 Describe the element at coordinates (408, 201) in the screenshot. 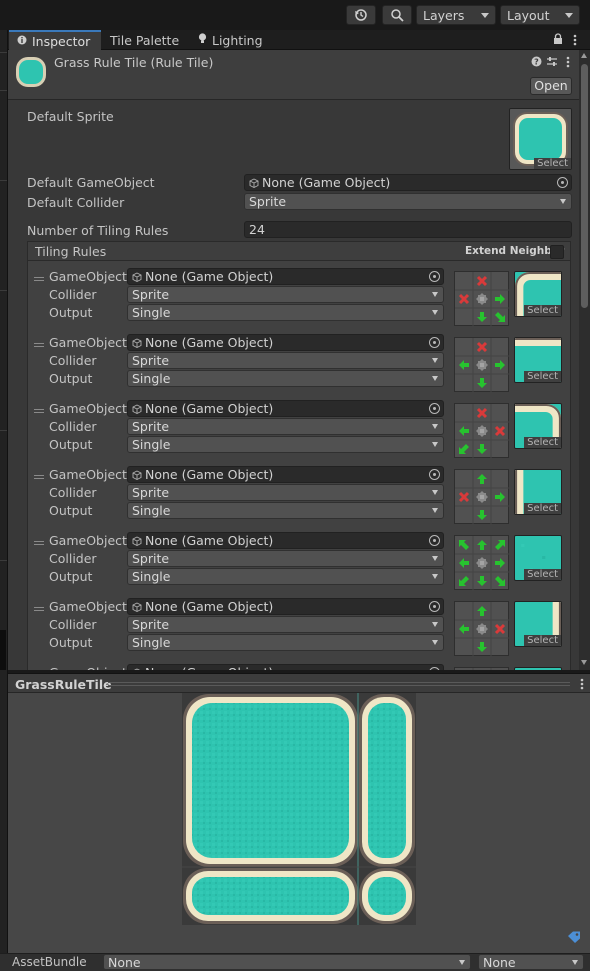

I see `default-collider-dropdown: Sprite` at that location.